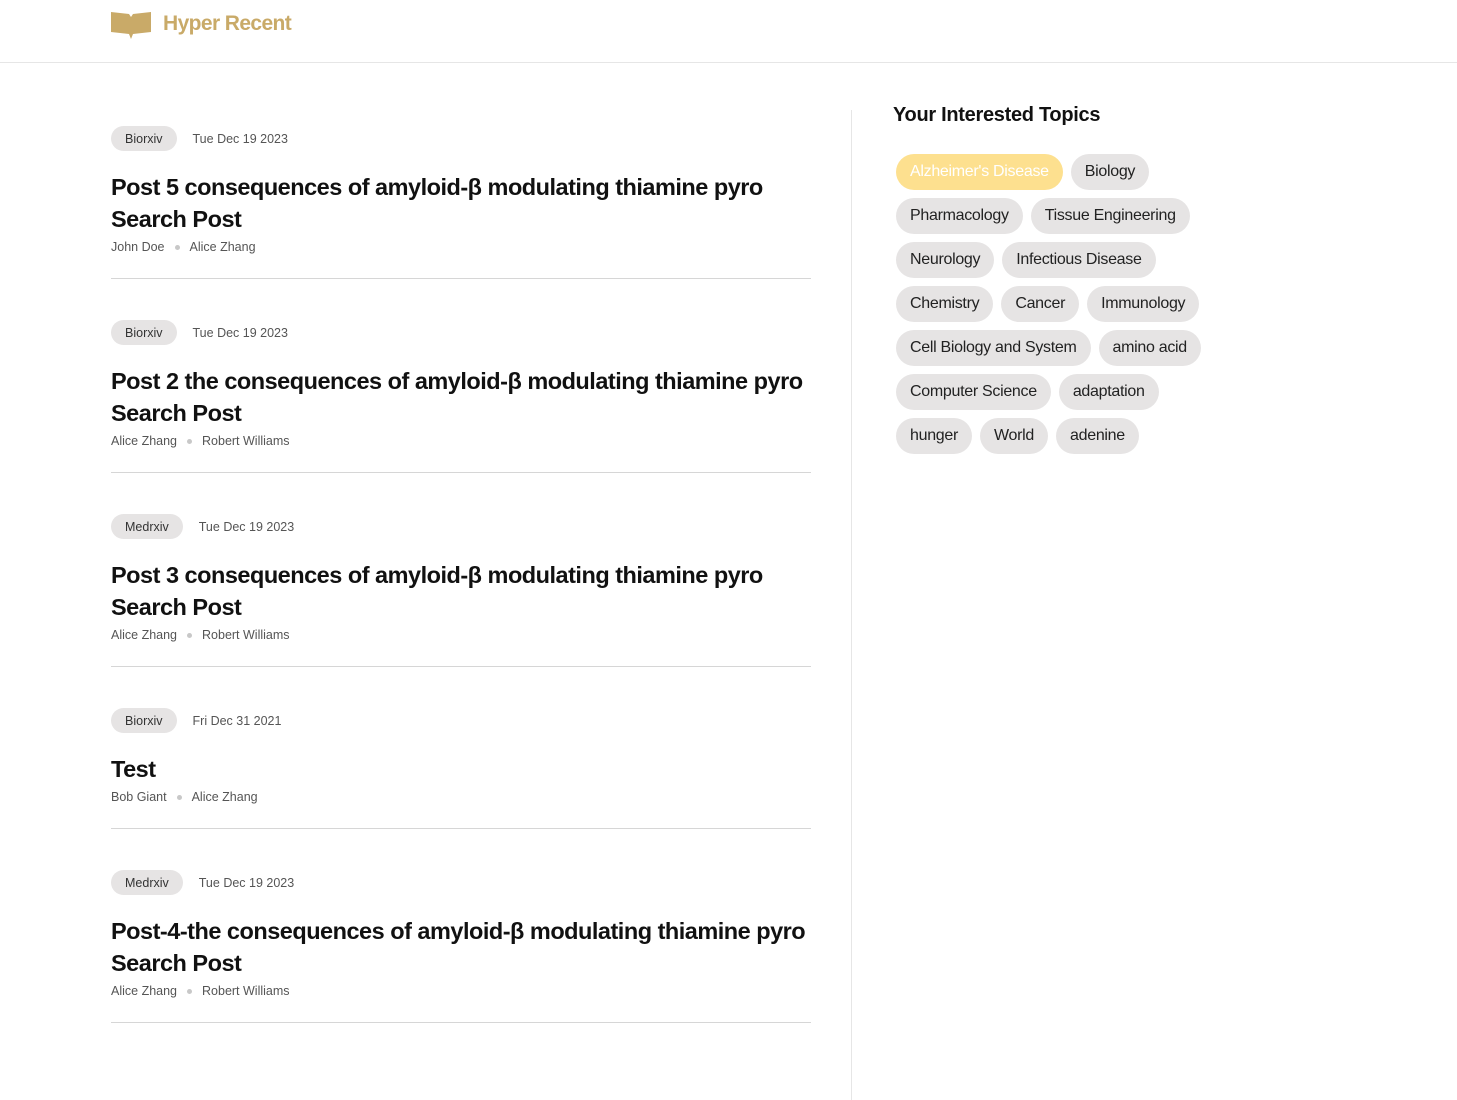 The image size is (1457, 1100). What do you see at coordinates (461, 247) in the screenshot?
I see `post-authors: John Doe Alice Zhang` at bounding box center [461, 247].